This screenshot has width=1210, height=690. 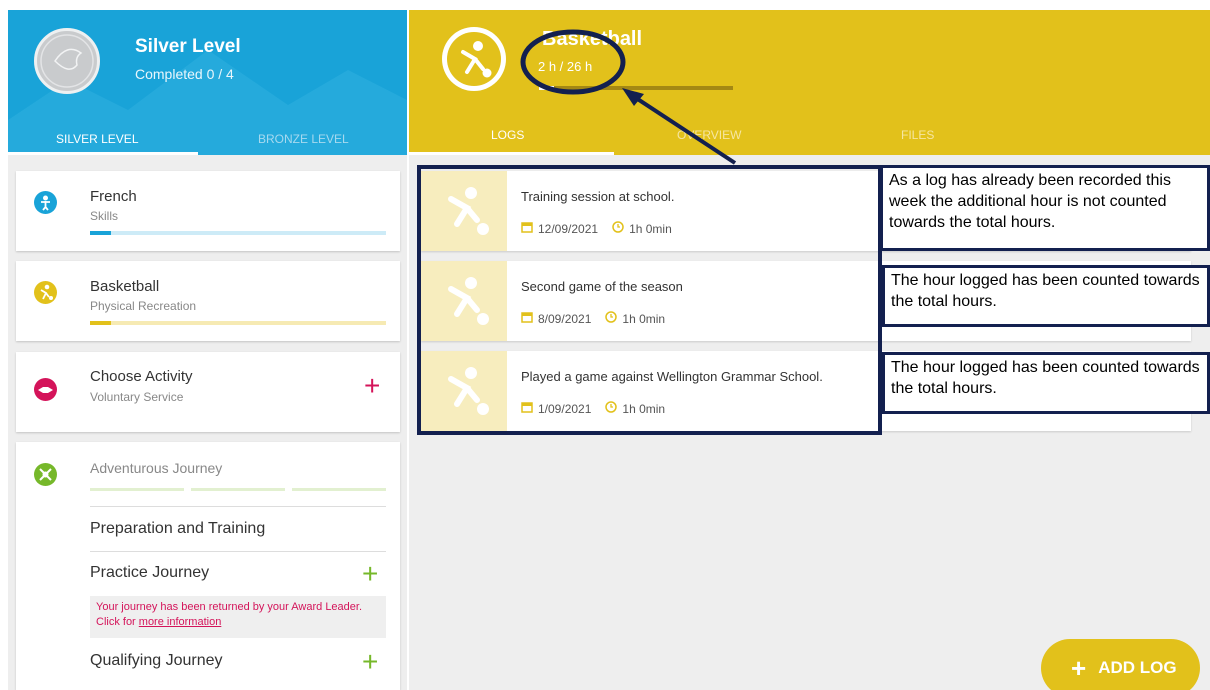 What do you see at coordinates (208, 211) in the screenshot?
I see `activity-card-french: French Skills` at bounding box center [208, 211].